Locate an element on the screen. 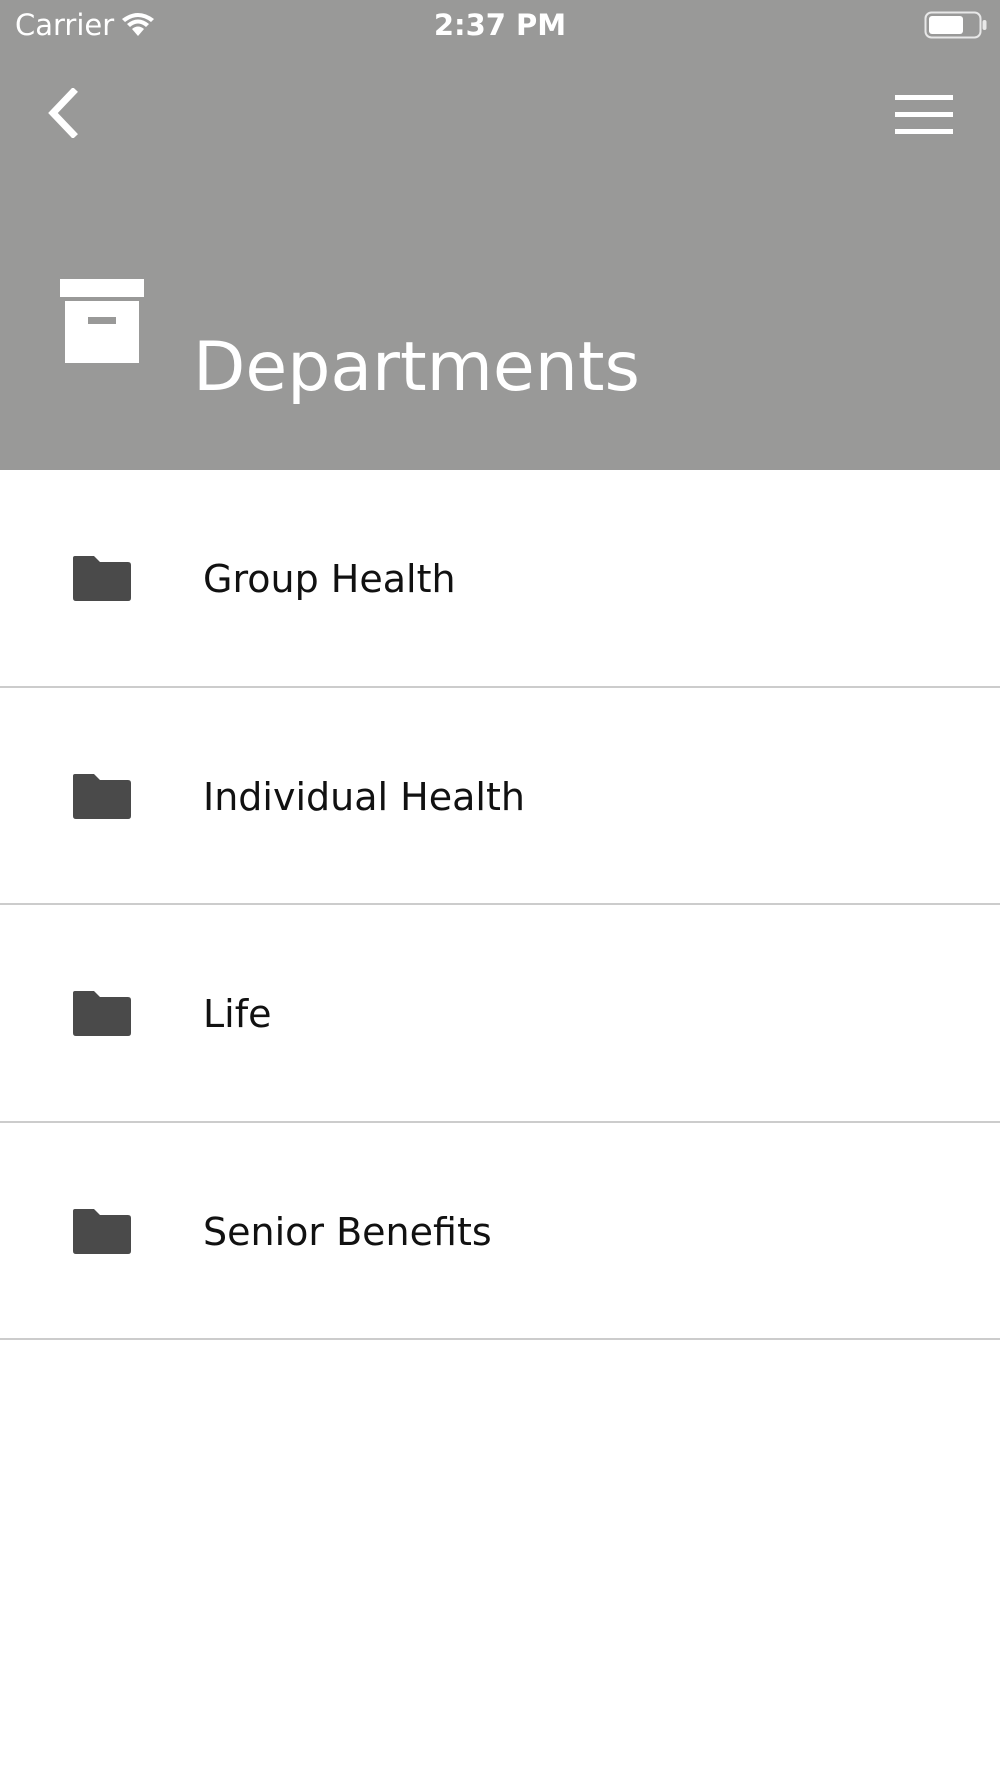 This screenshot has height=1778, width=1000. list-item-individual-health: Individual Health is located at coordinates (500, 796).